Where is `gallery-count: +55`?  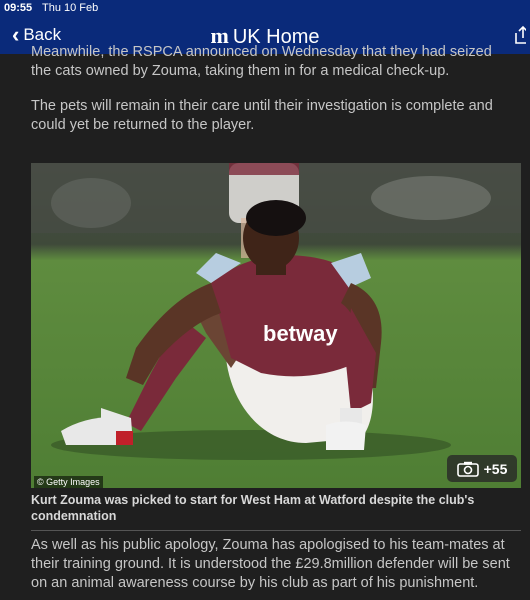 gallery-count: +55 is located at coordinates (495, 468).